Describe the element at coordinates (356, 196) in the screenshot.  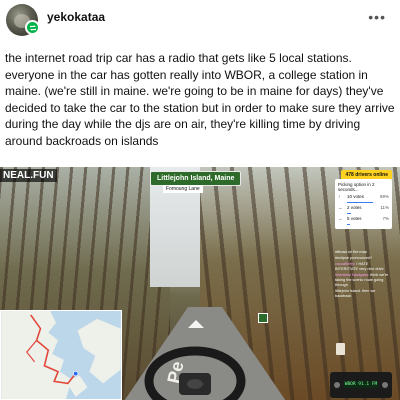
I see `poll-option-label: 10 votes` at that location.